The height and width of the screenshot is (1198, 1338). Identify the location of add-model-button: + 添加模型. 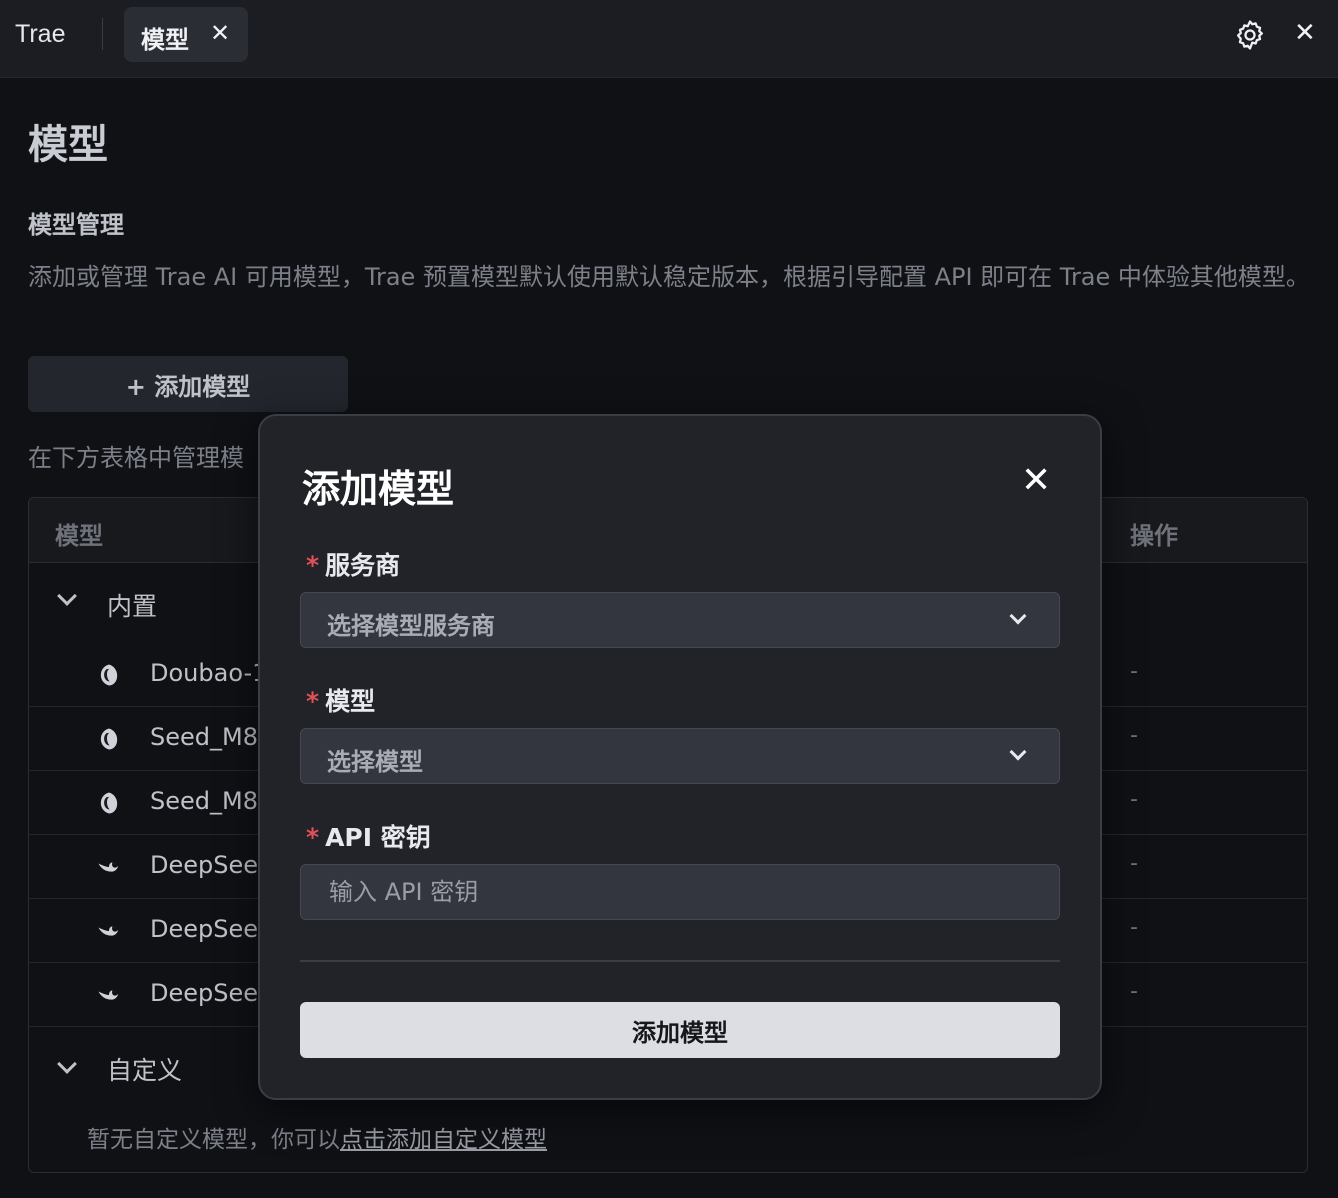
(188, 384).